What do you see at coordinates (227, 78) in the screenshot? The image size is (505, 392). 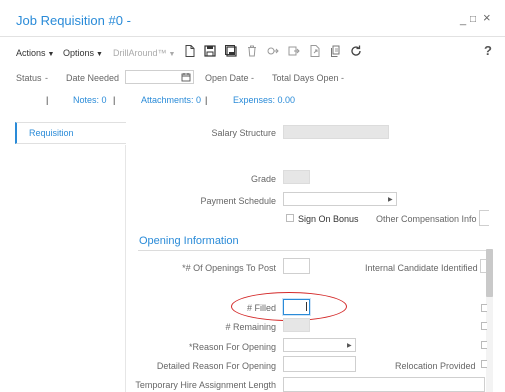 I see `open-date-label: Open Date` at bounding box center [227, 78].